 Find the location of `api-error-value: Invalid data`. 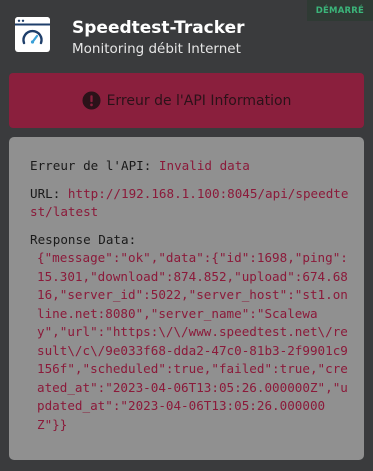

api-error-value: Invalid data is located at coordinates (204, 165).